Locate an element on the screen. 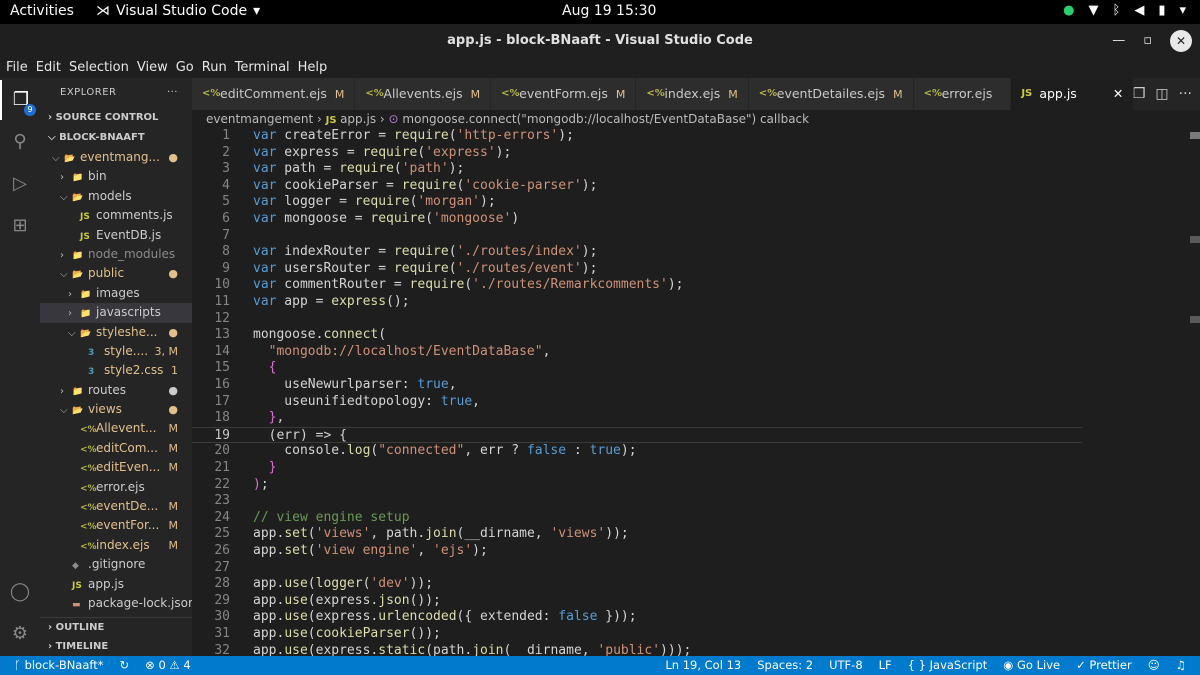 The image size is (1200, 675). code-line: 6 var mongoose = require('mongoose') is located at coordinates (637, 219).